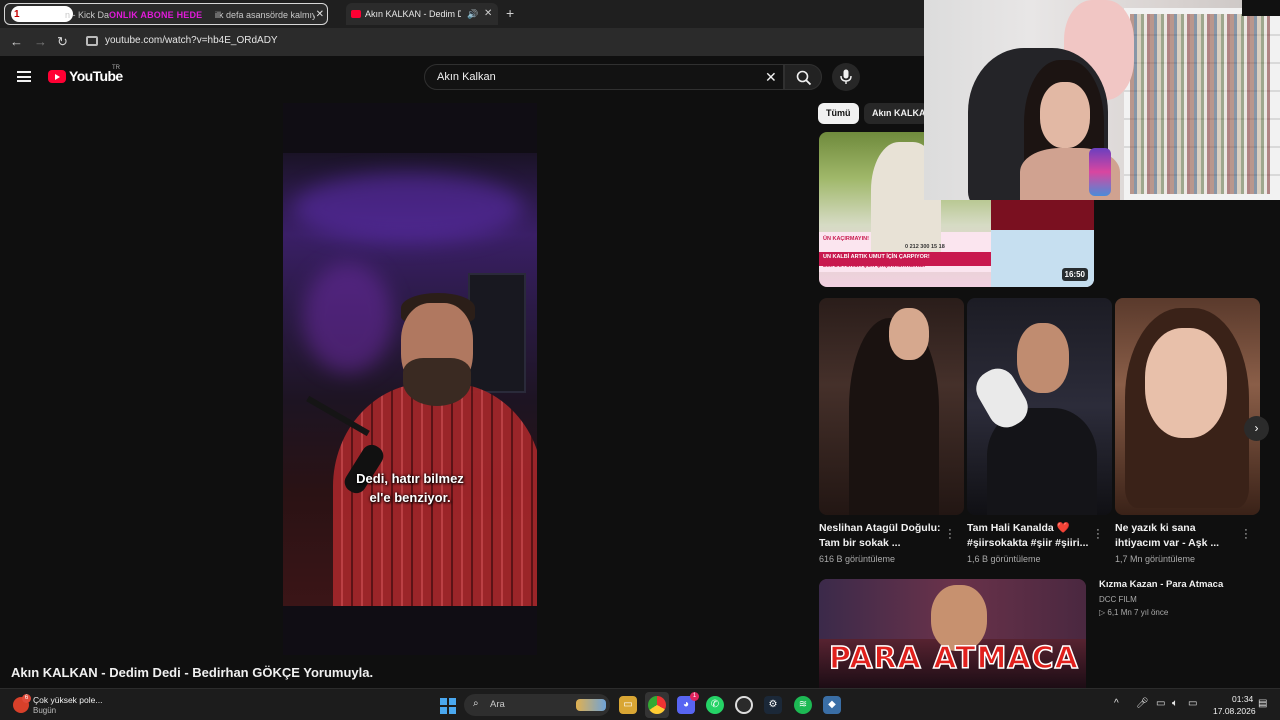 This screenshot has width=1280, height=720. Describe the element at coordinates (953, 658) in the screenshot. I see `thumbnail-logo: PARA ATMACA` at that location.